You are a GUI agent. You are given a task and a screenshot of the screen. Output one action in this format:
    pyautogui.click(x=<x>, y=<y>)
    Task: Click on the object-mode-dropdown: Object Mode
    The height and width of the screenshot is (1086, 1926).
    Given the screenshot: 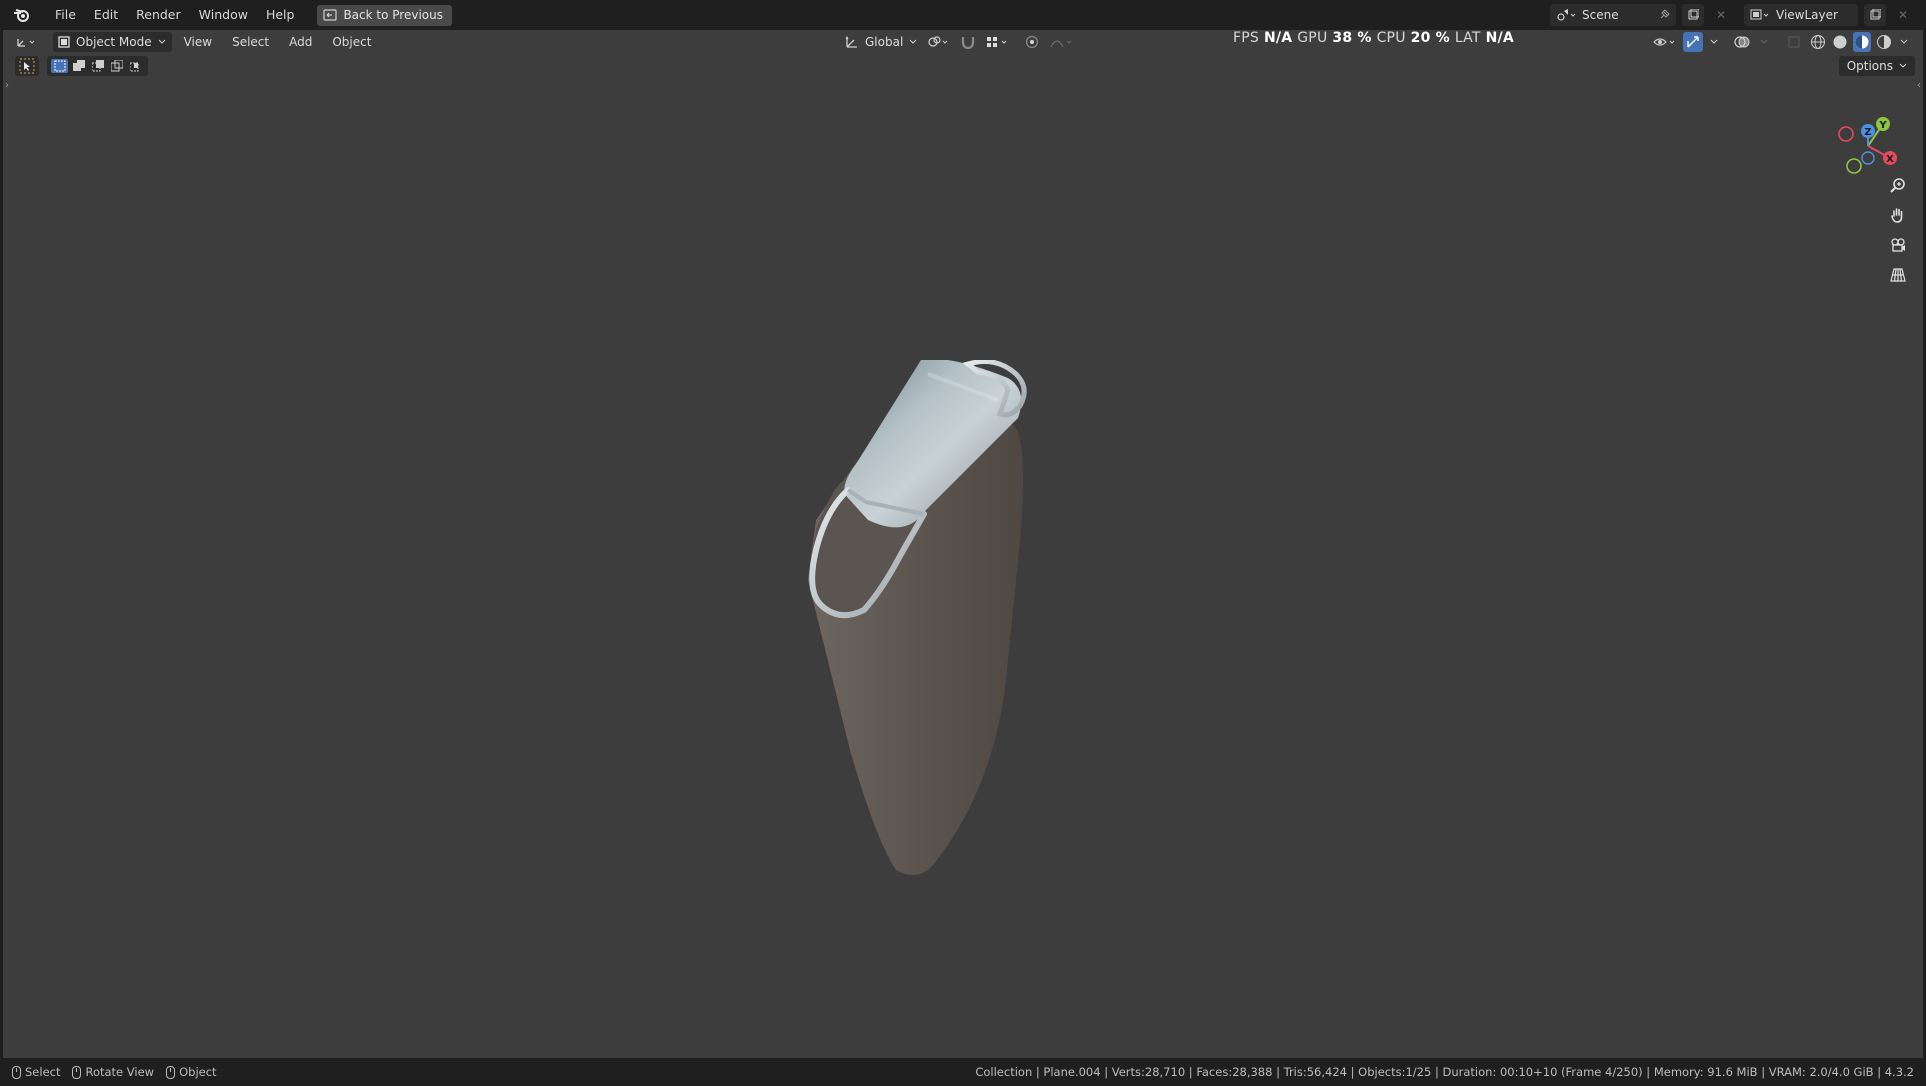 What is the action you would take?
    pyautogui.click(x=112, y=42)
    